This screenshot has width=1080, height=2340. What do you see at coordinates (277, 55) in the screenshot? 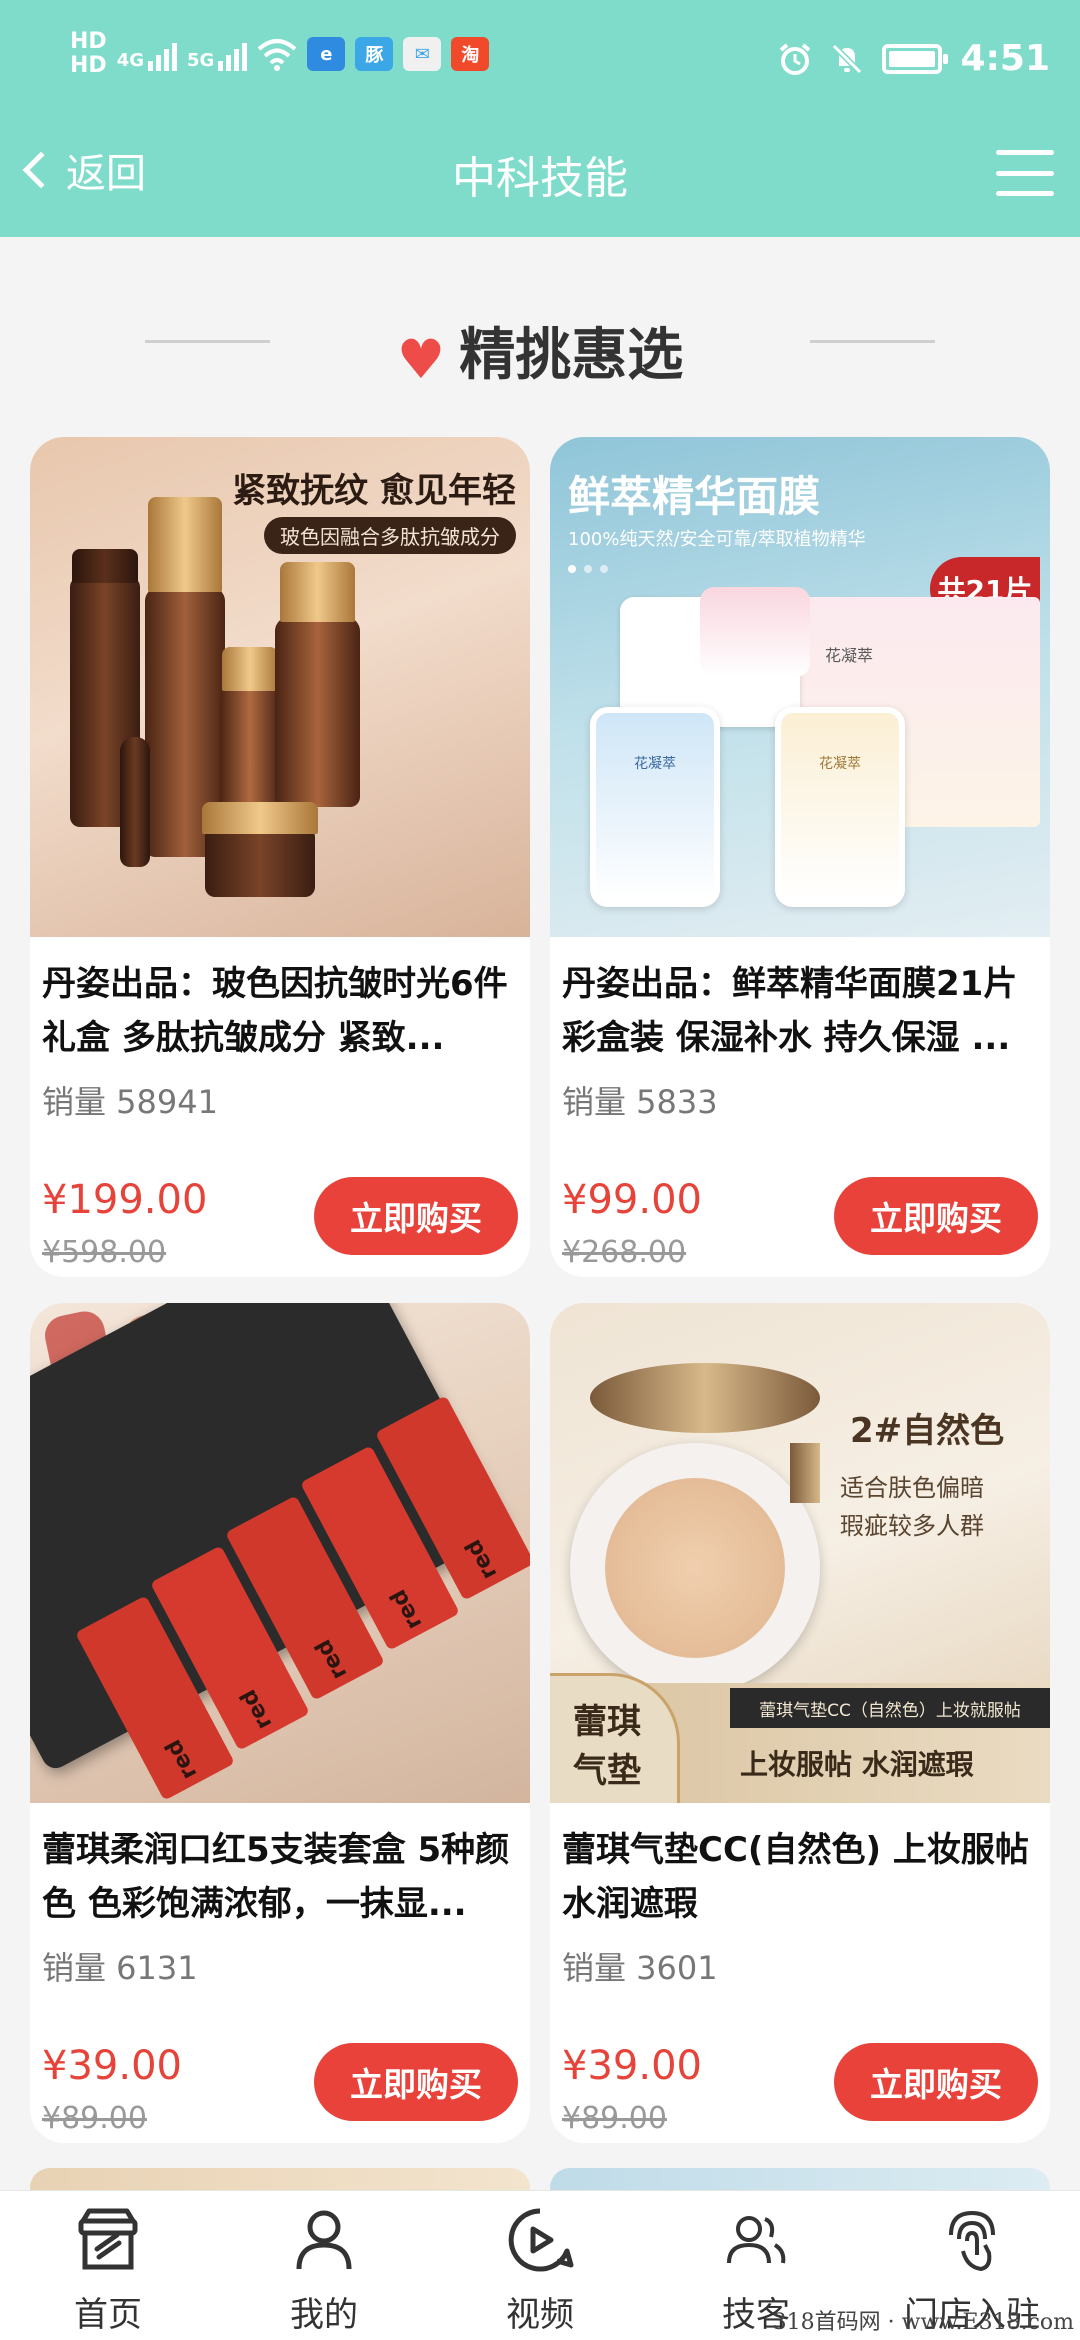
I see `wifi-icon` at bounding box center [277, 55].